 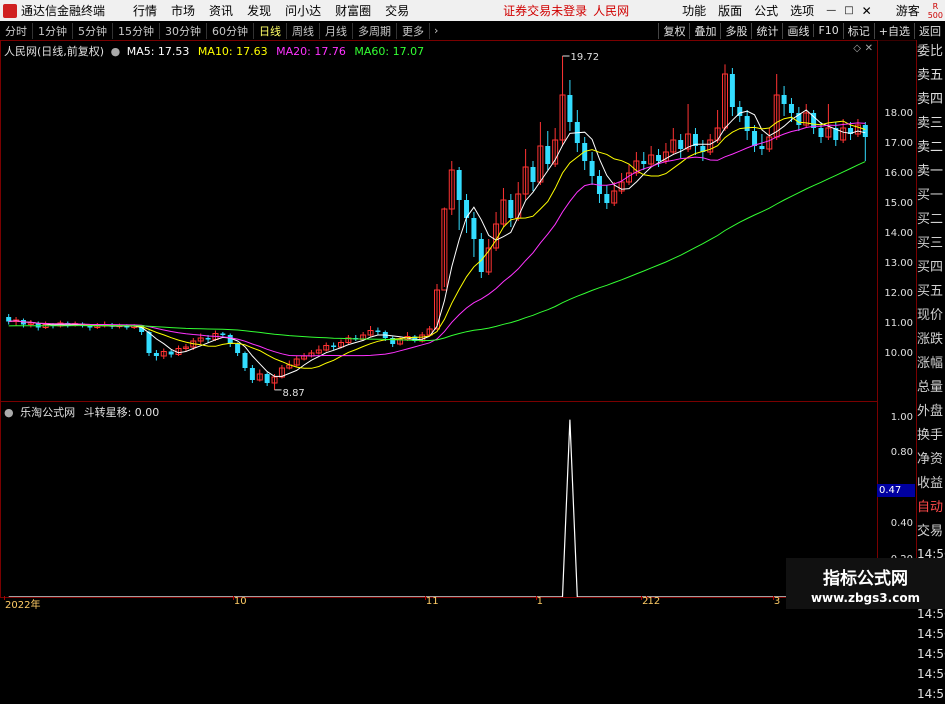 I want to click on quote-row-label: 涨幅, so click(x=930, y=363).